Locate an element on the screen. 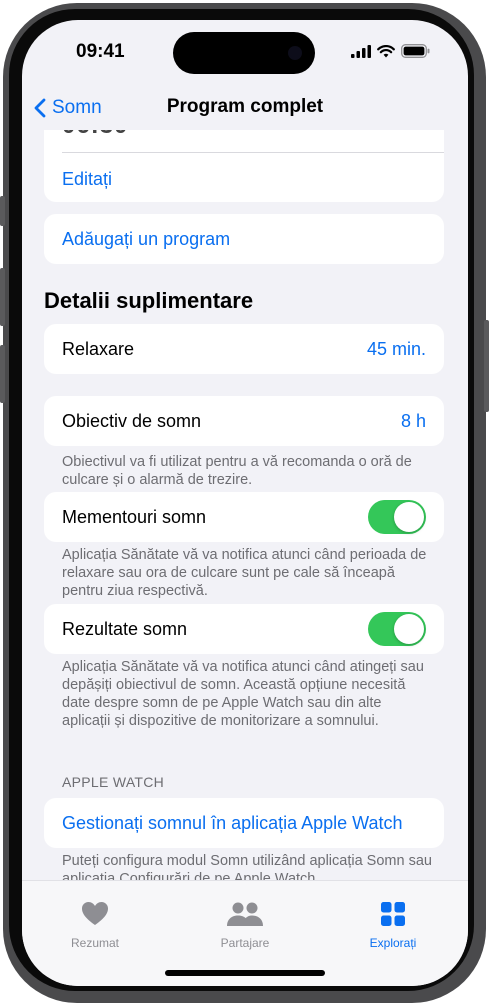 The image size is (489, 1008). tab-explore-label: Explorați is located at coordinates (393, 943).